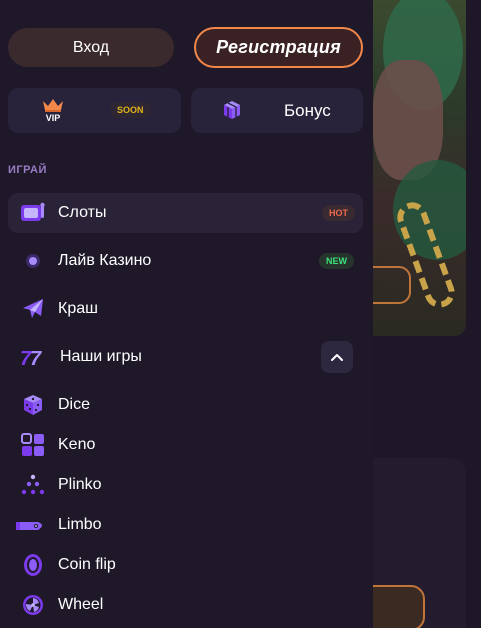 This screenshot has width=481, height=628. Describe the element at coordinates (338, 213) in the screenshot. I see `hot-badge: HOT` at that location.